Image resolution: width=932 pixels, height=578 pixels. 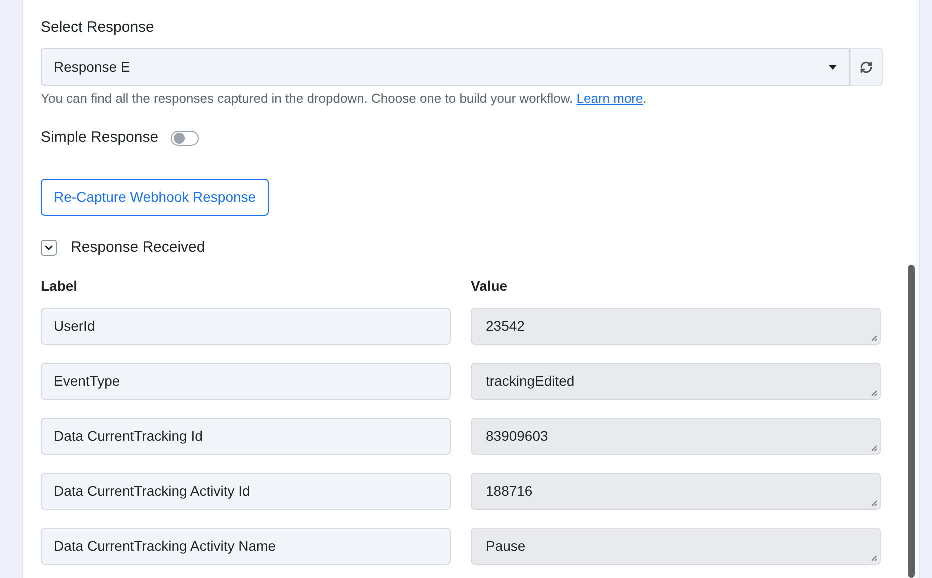 What do you see at coordinates (676, 436) in the screenshot?
I see `value-field: 83909603` at bounding box center [676, 436].